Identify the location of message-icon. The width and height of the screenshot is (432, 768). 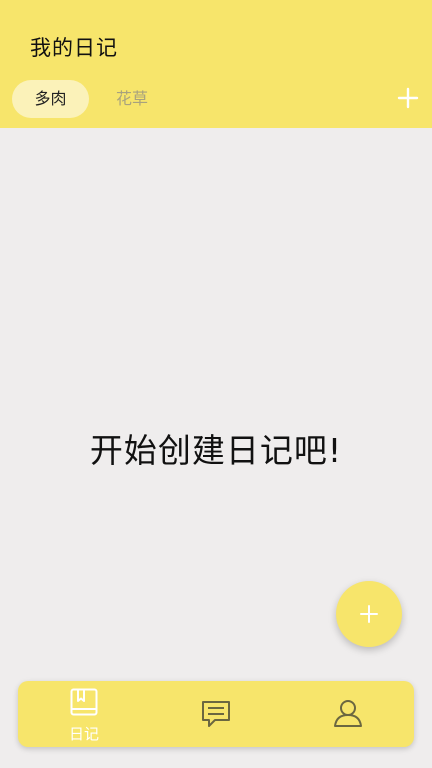
(216, 714).